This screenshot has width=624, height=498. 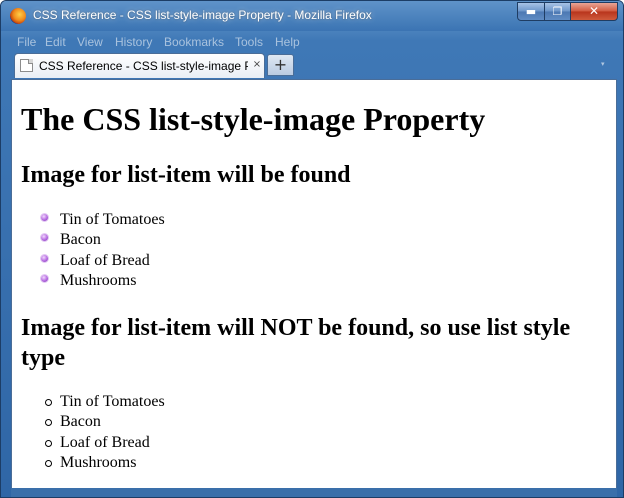 What do you see at coordinates (55, 42) in the screenshot?
I see `menu-edit: Edit` at bounding box center [55, 42].